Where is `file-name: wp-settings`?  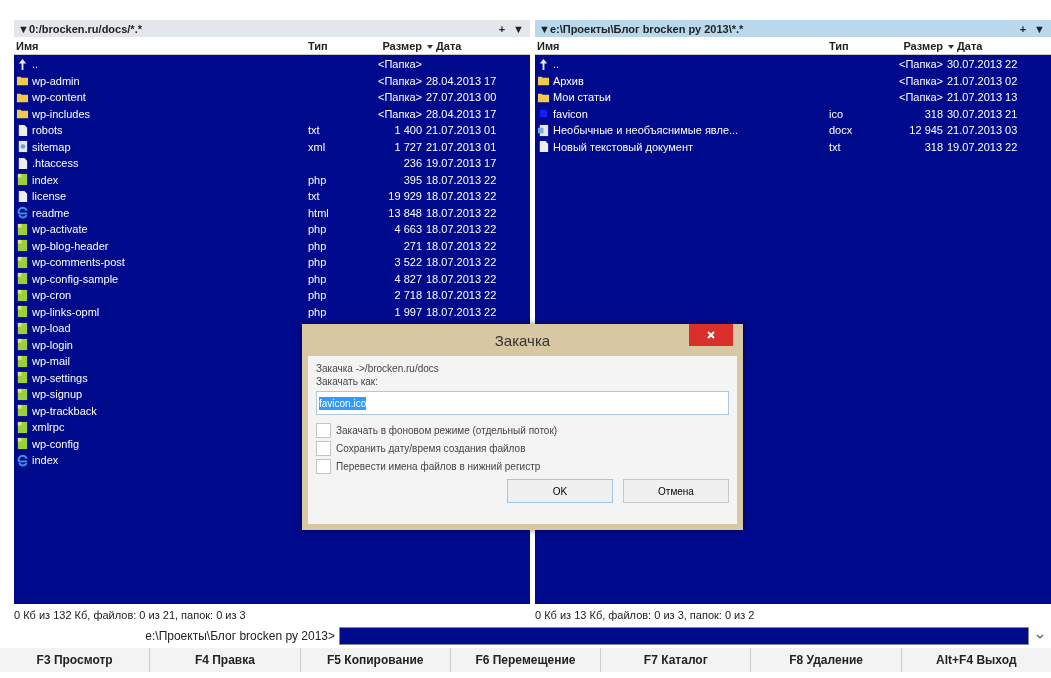 file-name: wp-settings is located at coordinates (60, 377).